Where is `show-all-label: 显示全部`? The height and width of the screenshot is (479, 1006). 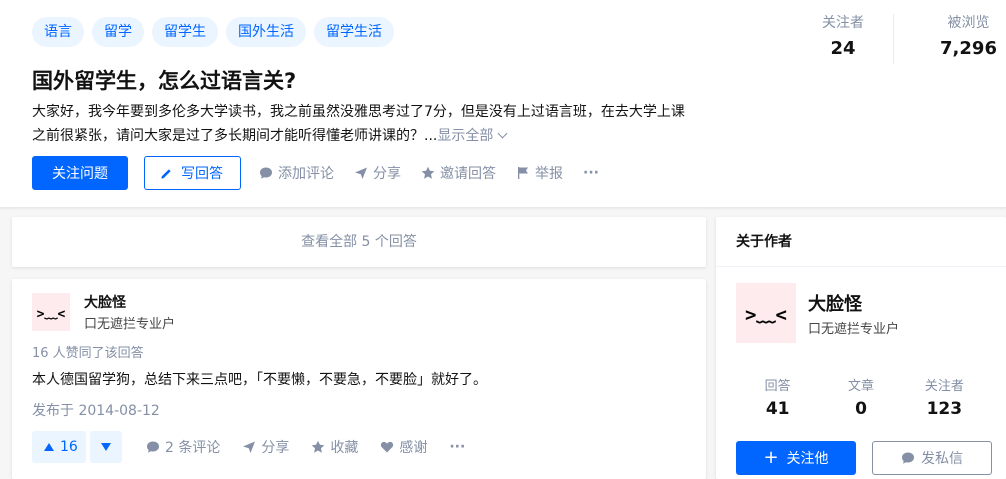
show-all-label: 显示全部 is located at coordinates (465, 136).